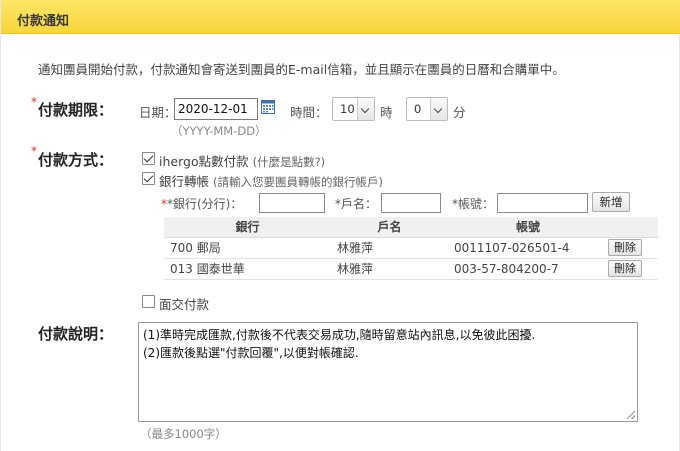 This screenshot has width=680, height=451. I want to click on hour-select-value: 10, so click(347, 109).